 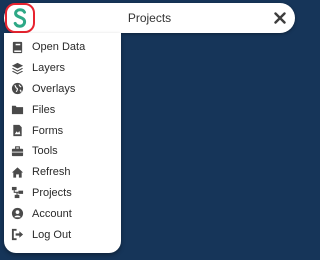 I want to click on menu-item-label: Refresh, so click(x=51, y=172).